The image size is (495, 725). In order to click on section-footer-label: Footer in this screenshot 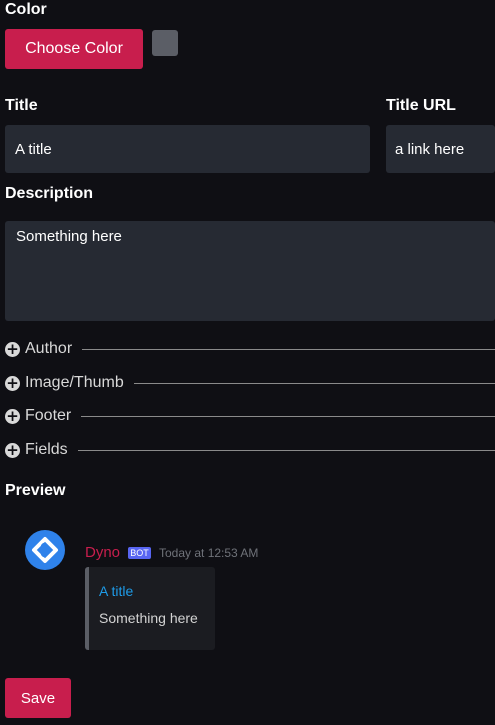, I will do `click(48, 415)`.